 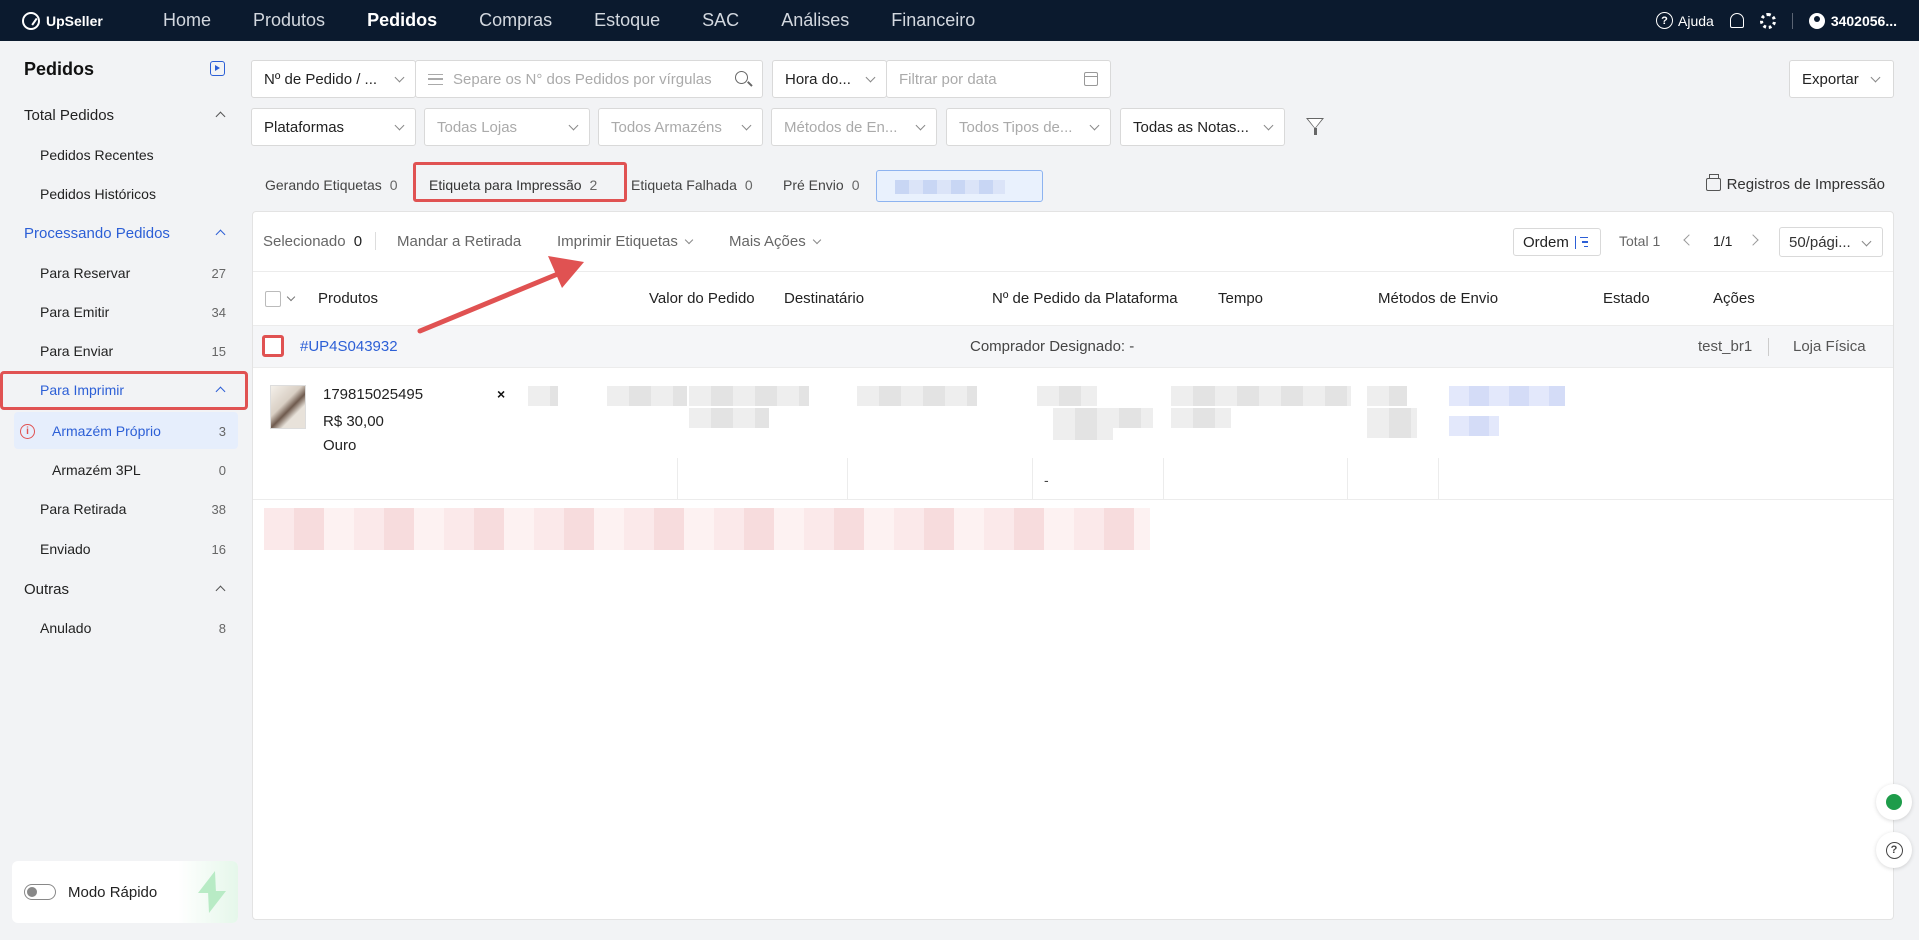 I want to click on print-log-link: Registros de Impressão, so click(x=1795, y=183).